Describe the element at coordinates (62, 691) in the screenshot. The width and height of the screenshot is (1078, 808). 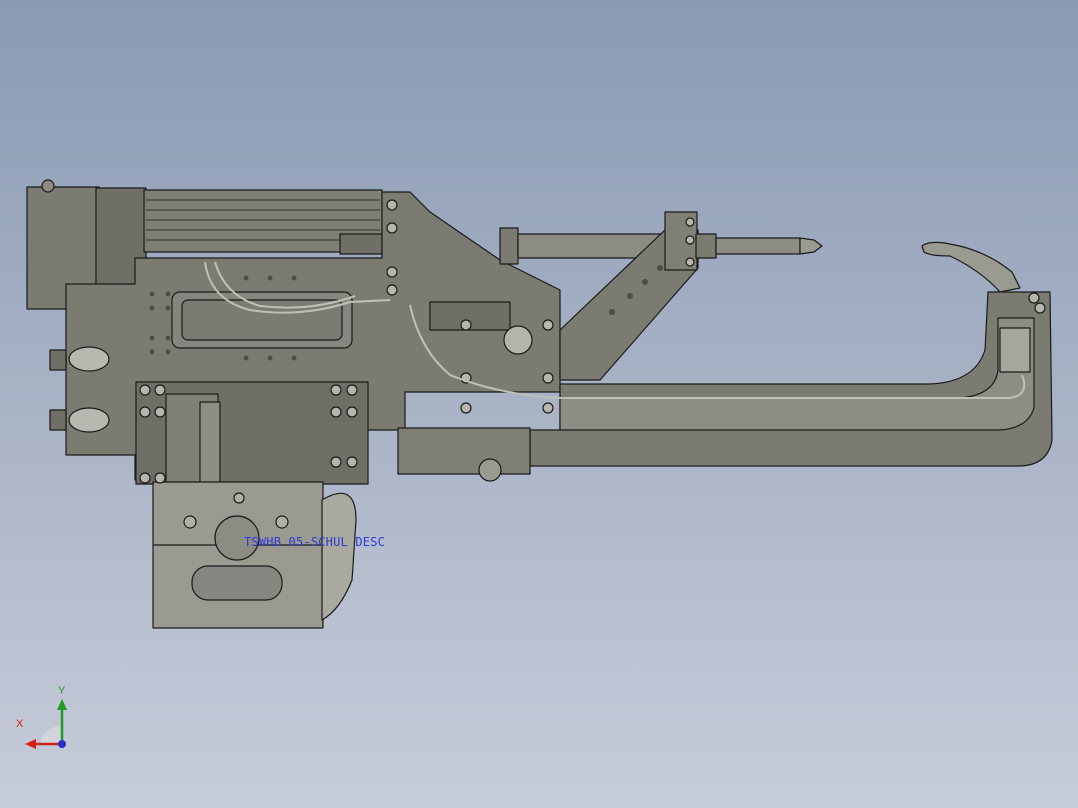
I see `axis-y-label: Y` at that location.